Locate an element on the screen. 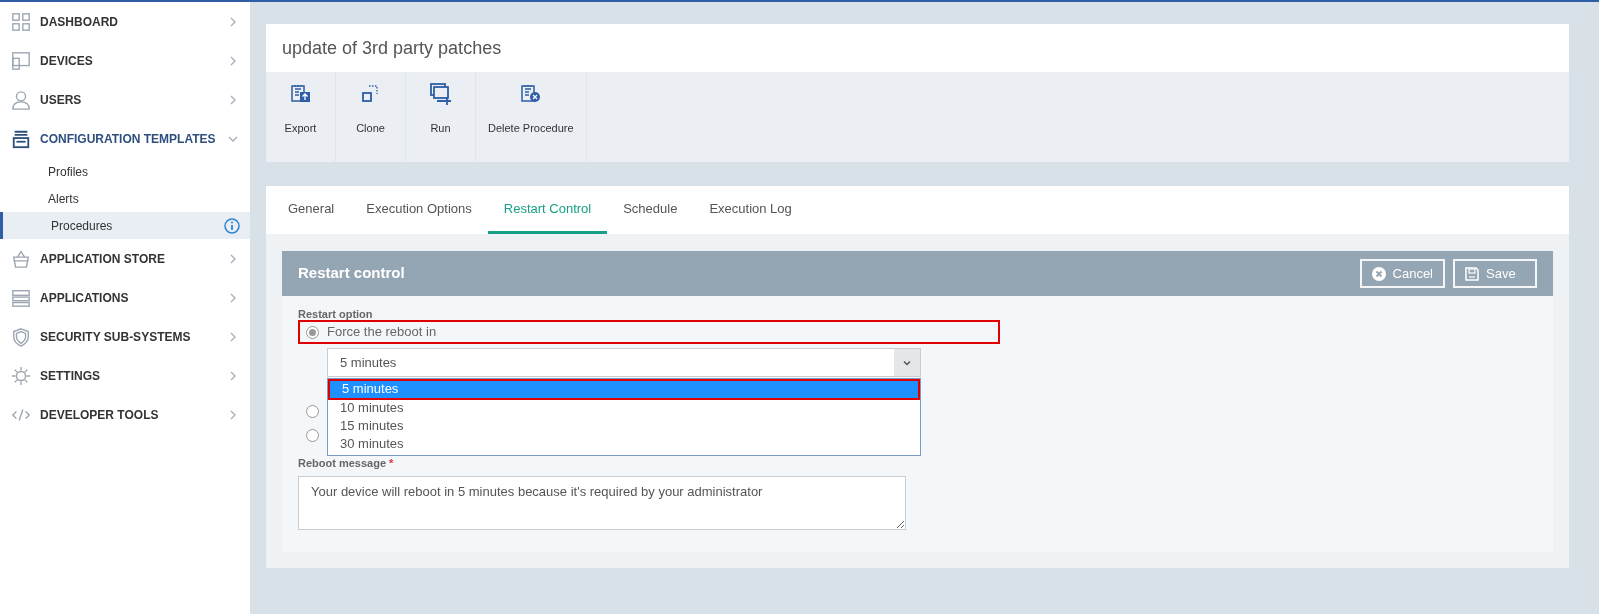  tab: General is located at coordinates (311, 210).